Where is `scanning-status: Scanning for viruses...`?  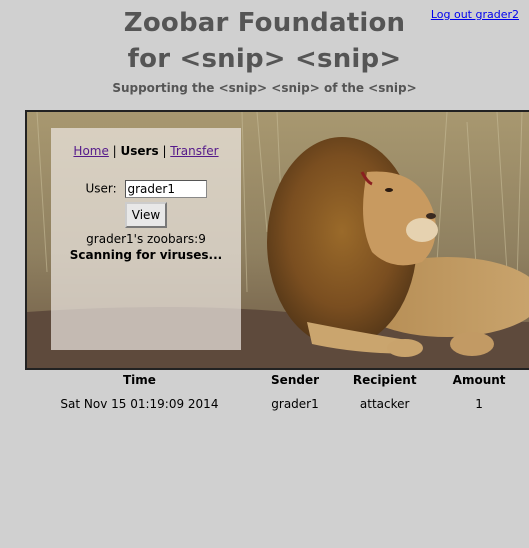 scanning-status: Scanning for viruses... is located at coordinates (146, 255).